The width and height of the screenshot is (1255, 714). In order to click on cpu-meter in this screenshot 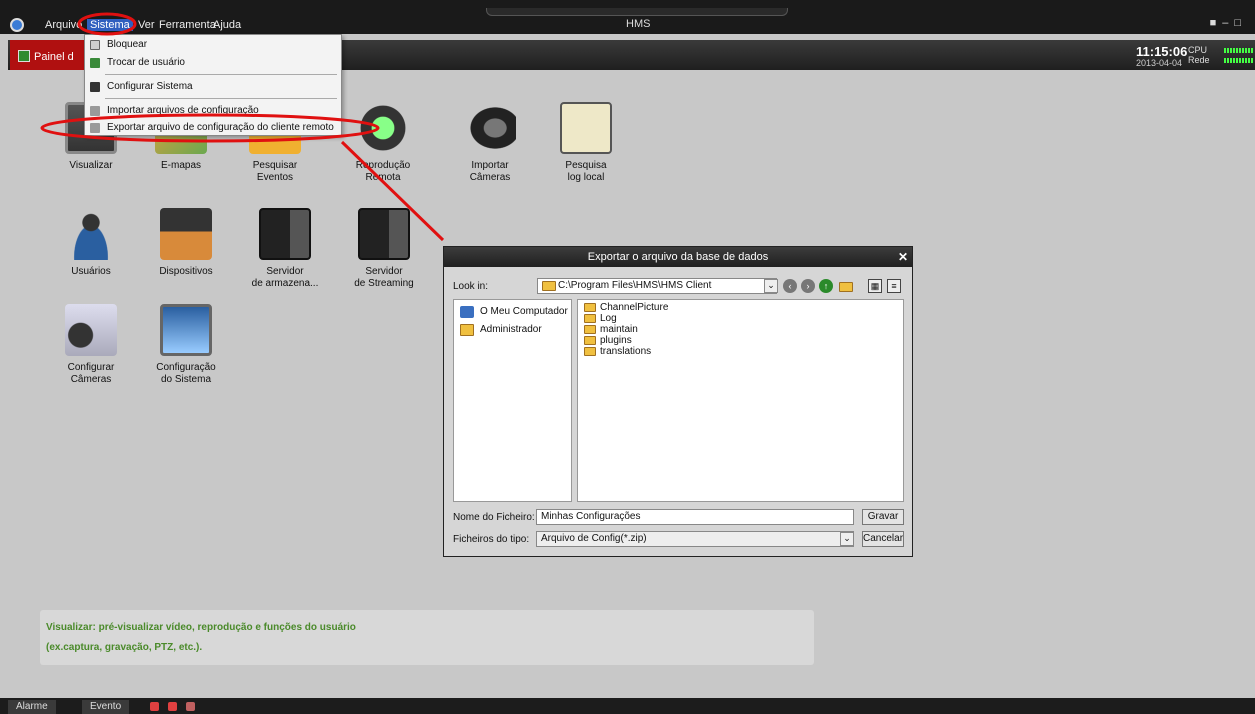, I will do `click(1239, 50)`.